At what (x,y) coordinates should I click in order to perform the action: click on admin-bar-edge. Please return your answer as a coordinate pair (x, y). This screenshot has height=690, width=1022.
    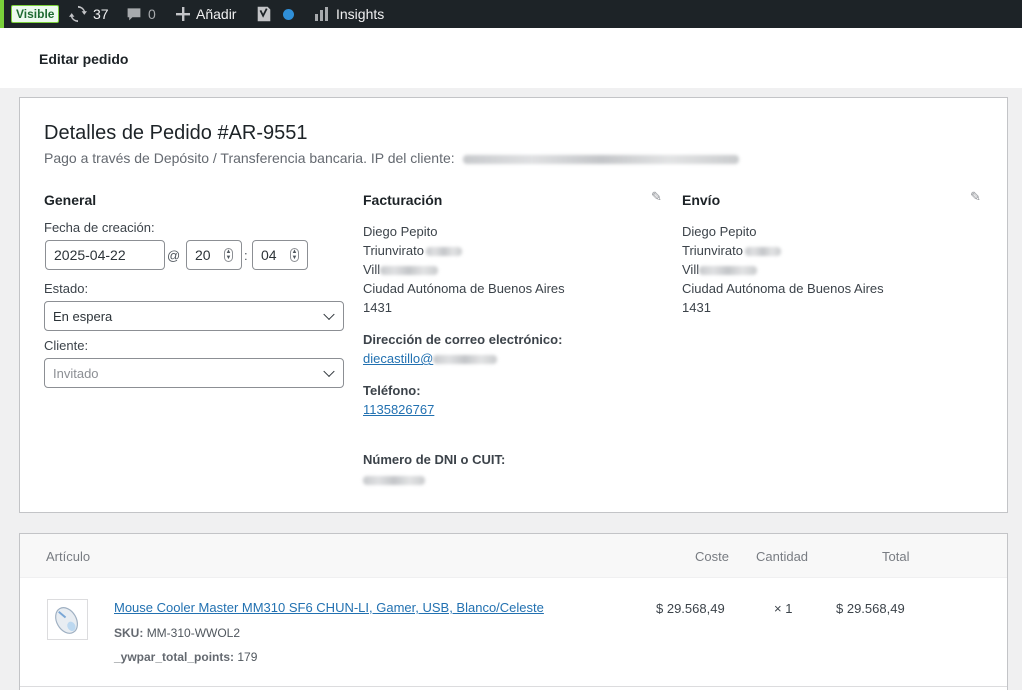
    Looking at the image, I should click on (2, 14).